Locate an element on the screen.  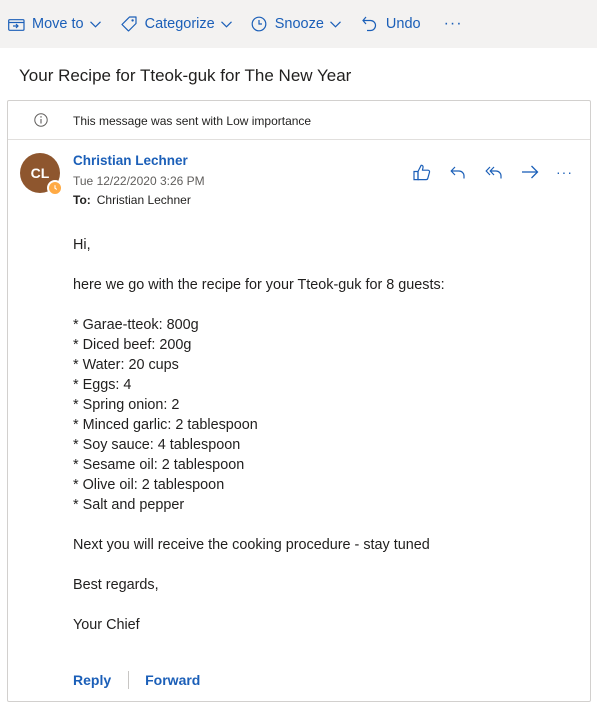
reply-footer: Reply Forward is located at coordinates (136, 680).